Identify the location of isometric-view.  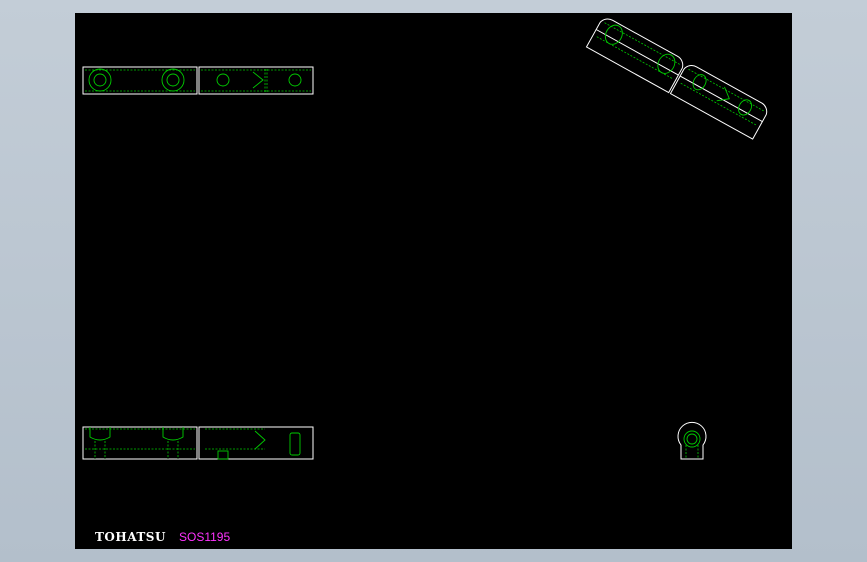
(676, 79).